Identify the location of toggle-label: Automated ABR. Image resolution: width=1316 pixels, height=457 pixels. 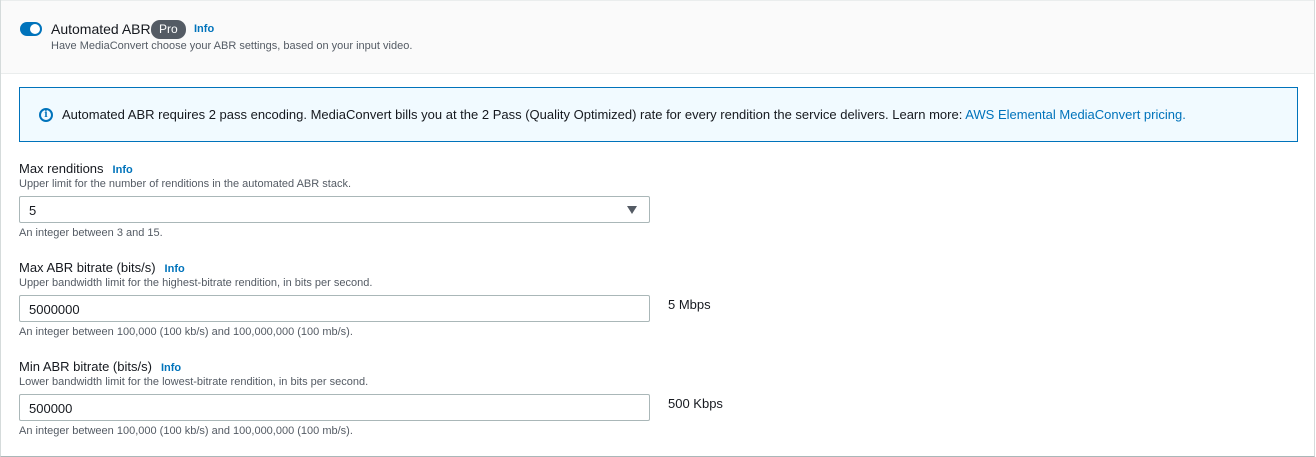
(101, 29).